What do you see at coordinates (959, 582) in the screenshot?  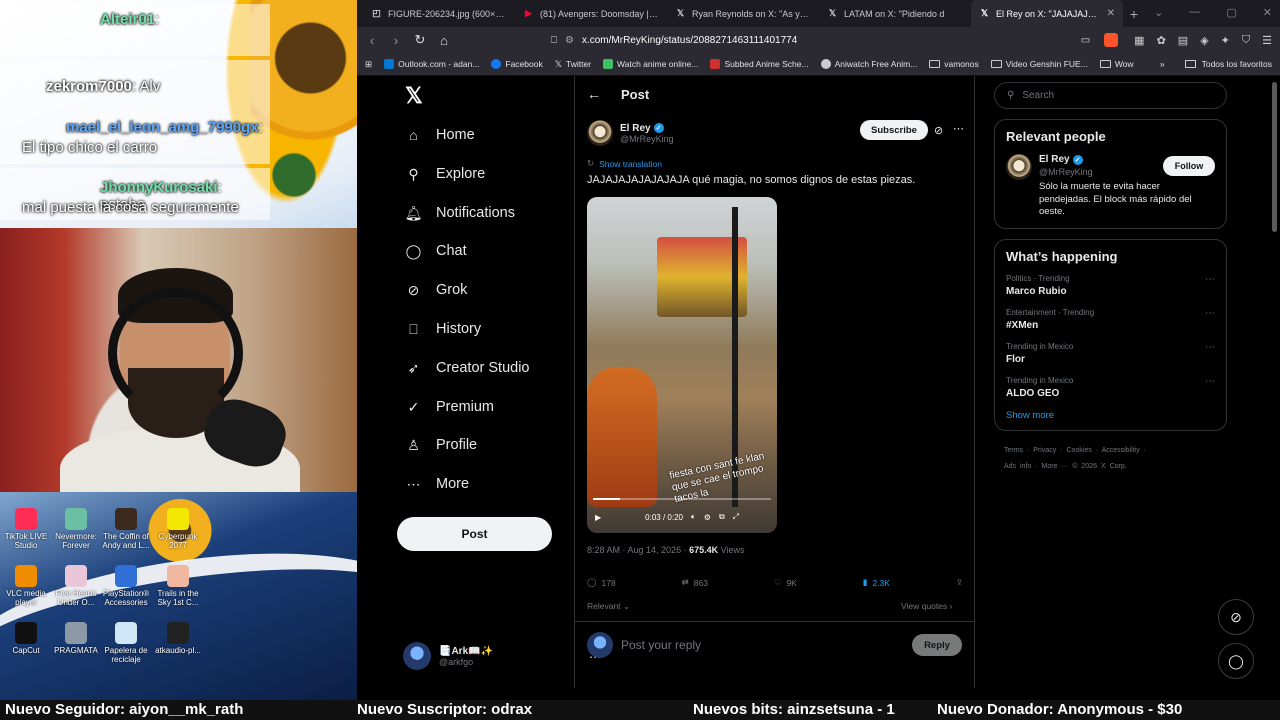 I see `share-action: ⇪` at bounding box center [959, 582].